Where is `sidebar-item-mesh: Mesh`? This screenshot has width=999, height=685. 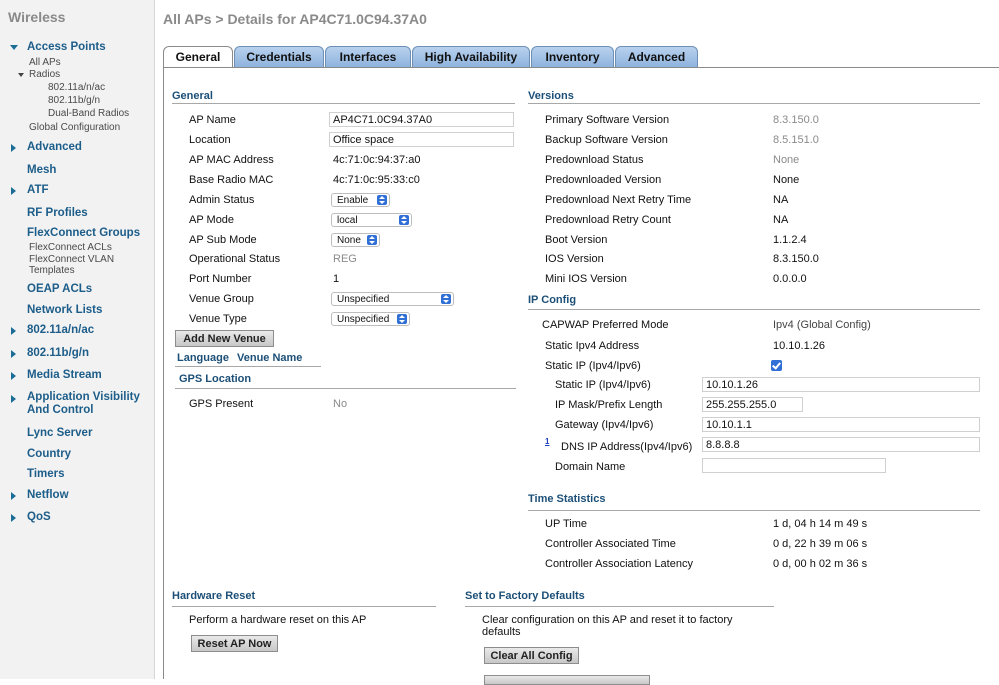
sidebar-item-mesh: Mesh is located at coordinates (41, 170).